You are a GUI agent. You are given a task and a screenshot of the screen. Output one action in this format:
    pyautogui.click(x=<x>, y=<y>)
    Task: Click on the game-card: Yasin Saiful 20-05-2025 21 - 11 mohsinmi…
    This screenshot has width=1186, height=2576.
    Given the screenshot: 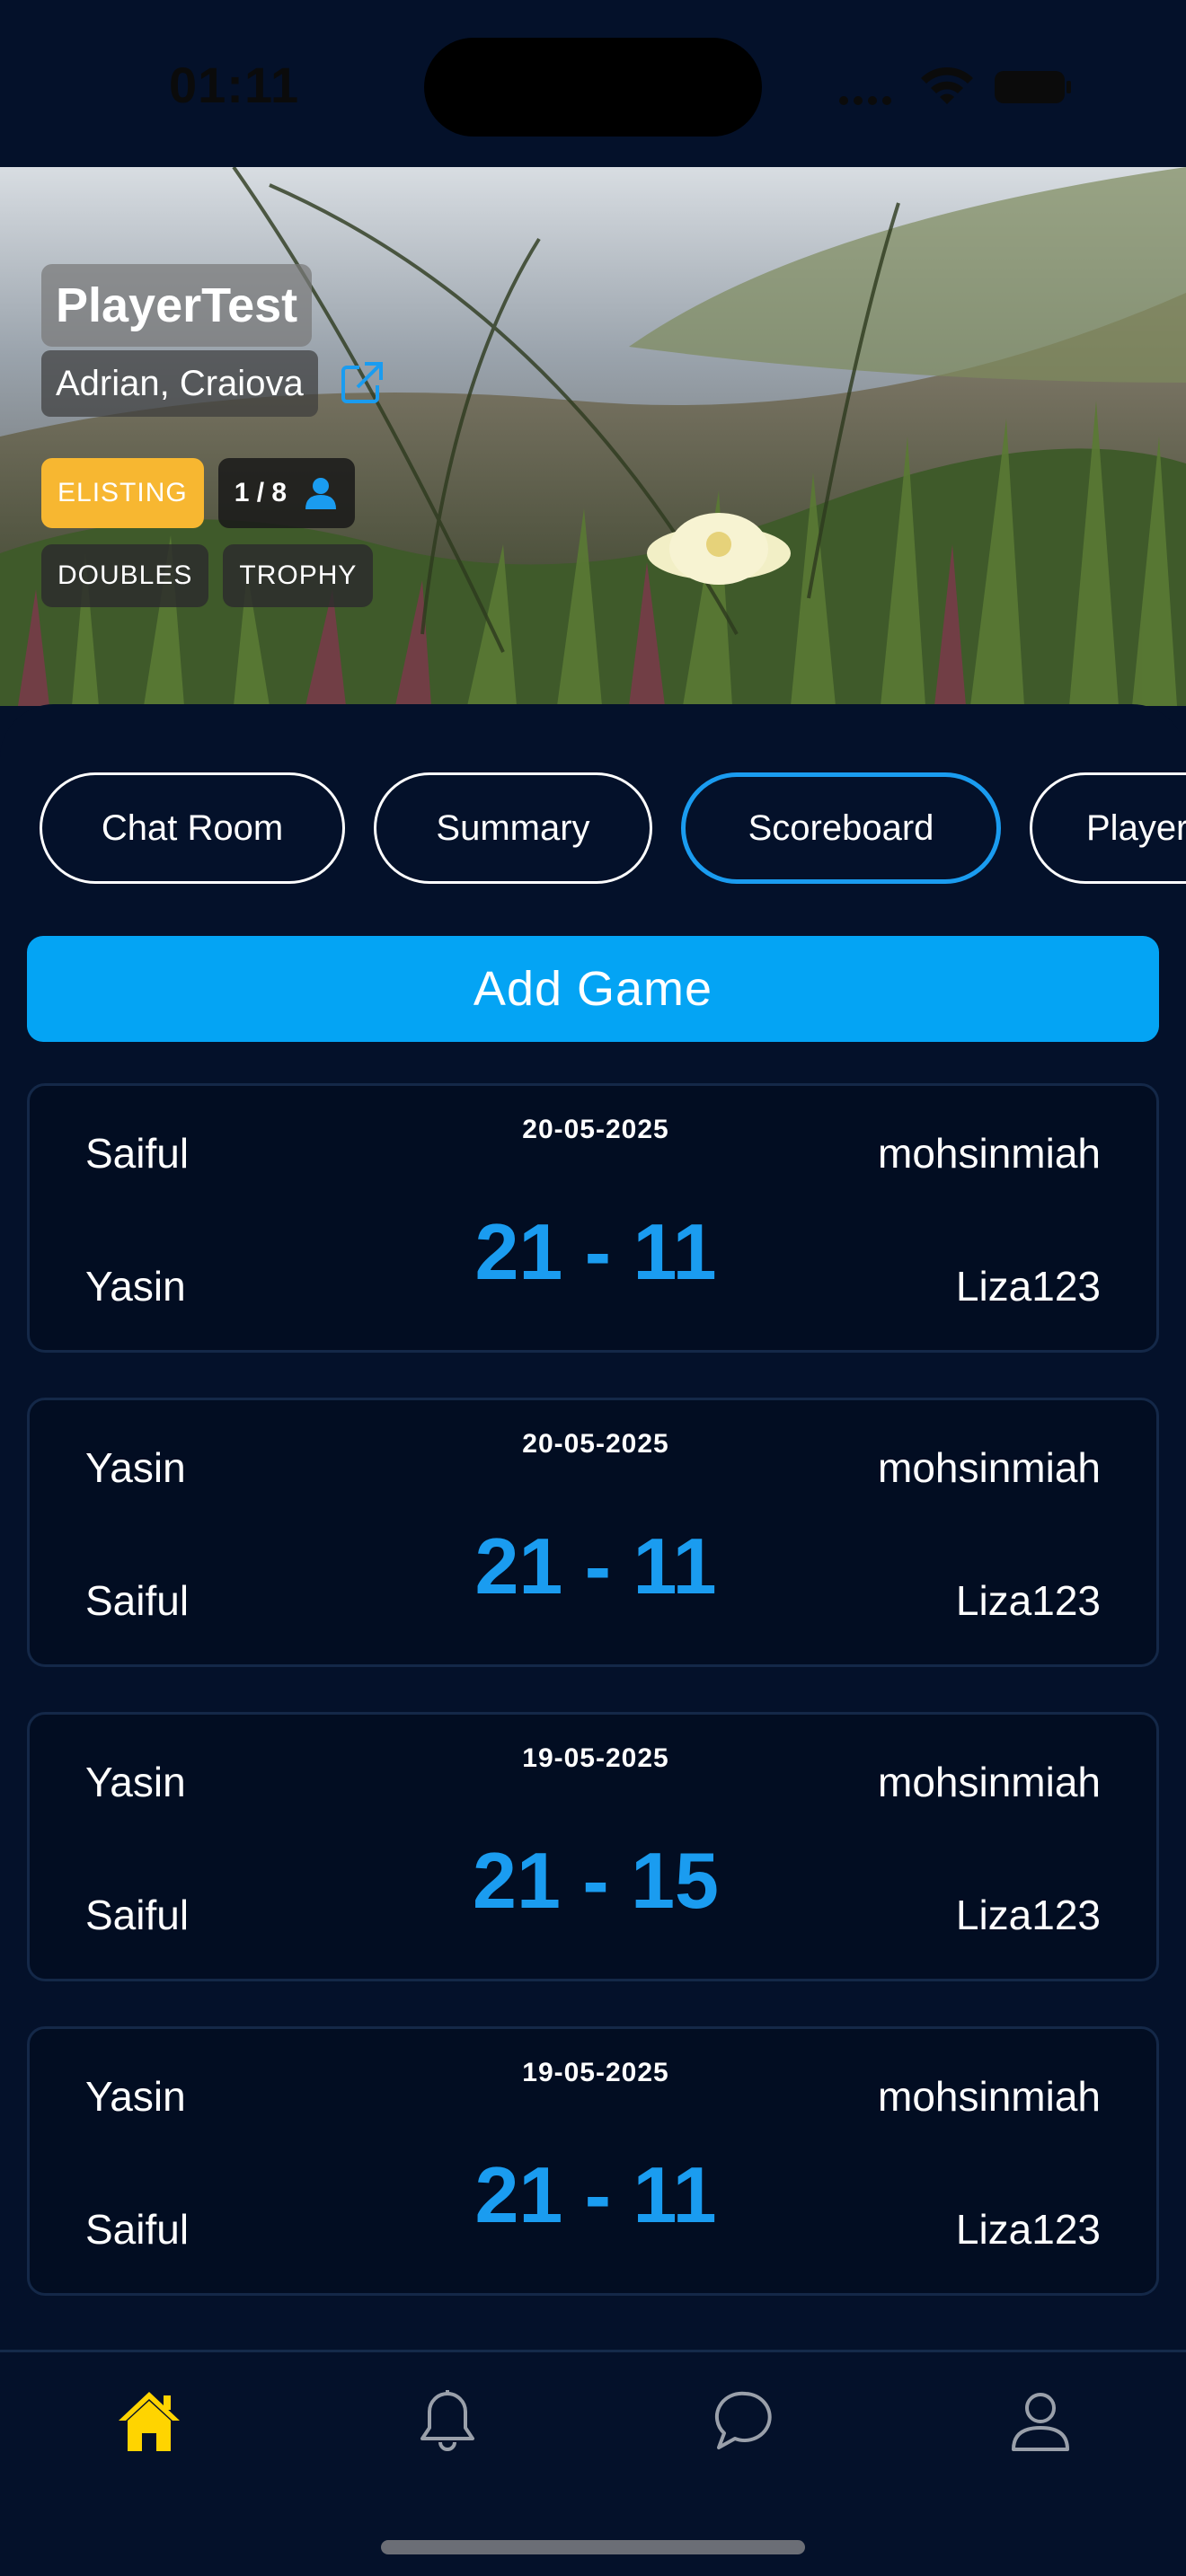 What is the action you would take?
    pyautogui.click(x=593, y=1532)
    